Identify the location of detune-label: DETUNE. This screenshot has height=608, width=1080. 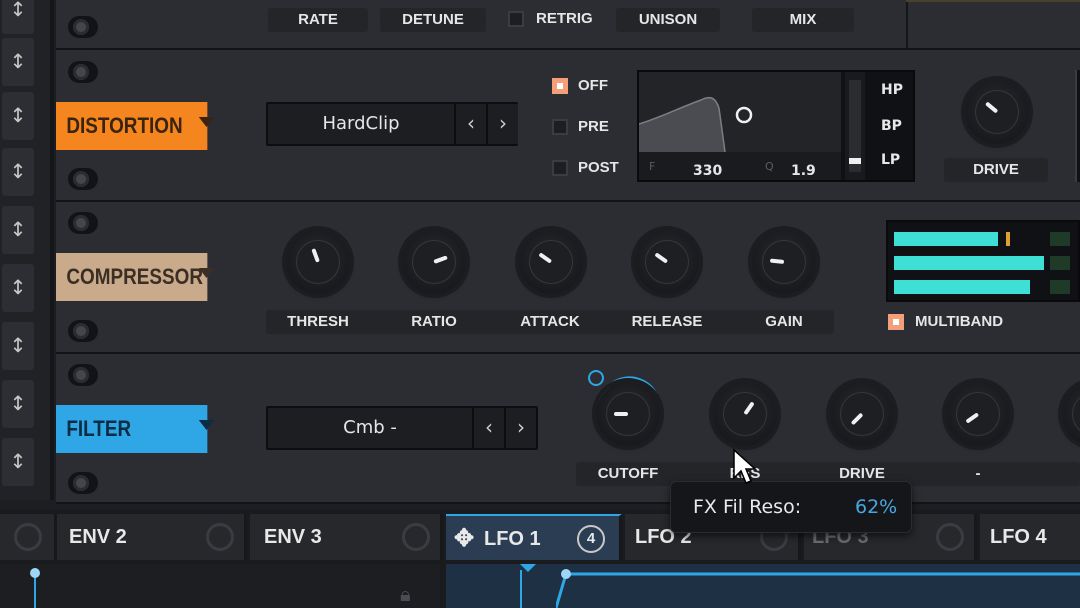
(433, 20).